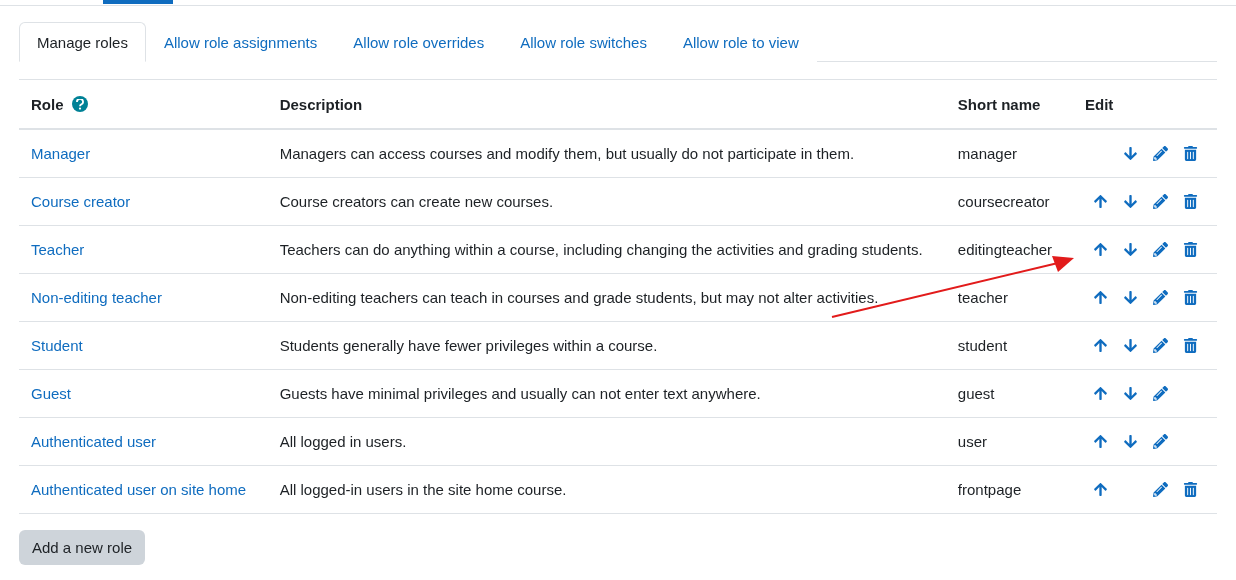 The width and height of the screenshot is (1236, 580). What do you see at coordinates (982, 297) in the screenshot?
I see `short-name: teacher` at bounding box center [982, 297].